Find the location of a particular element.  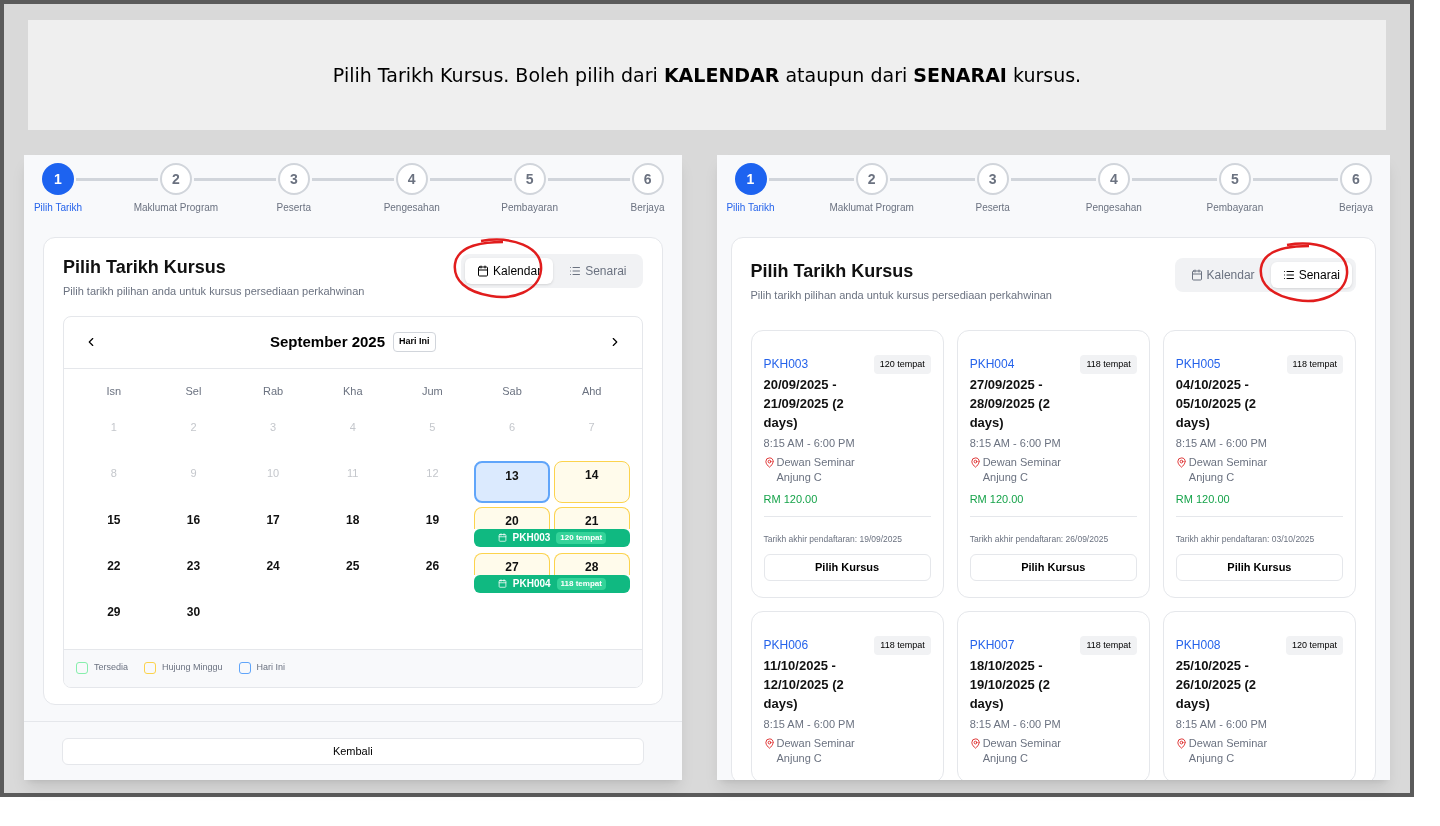

course-code: PKH005 is located at coordinates (1198, 364).